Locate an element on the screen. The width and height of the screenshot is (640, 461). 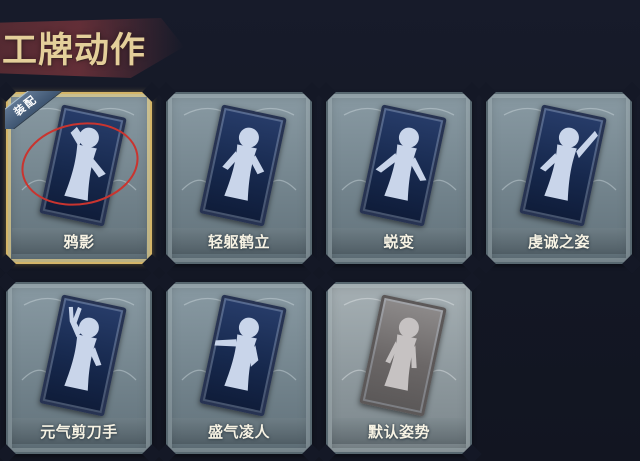
emote-card-4: 虔诚之姿 is located at coordinates (558, 178).